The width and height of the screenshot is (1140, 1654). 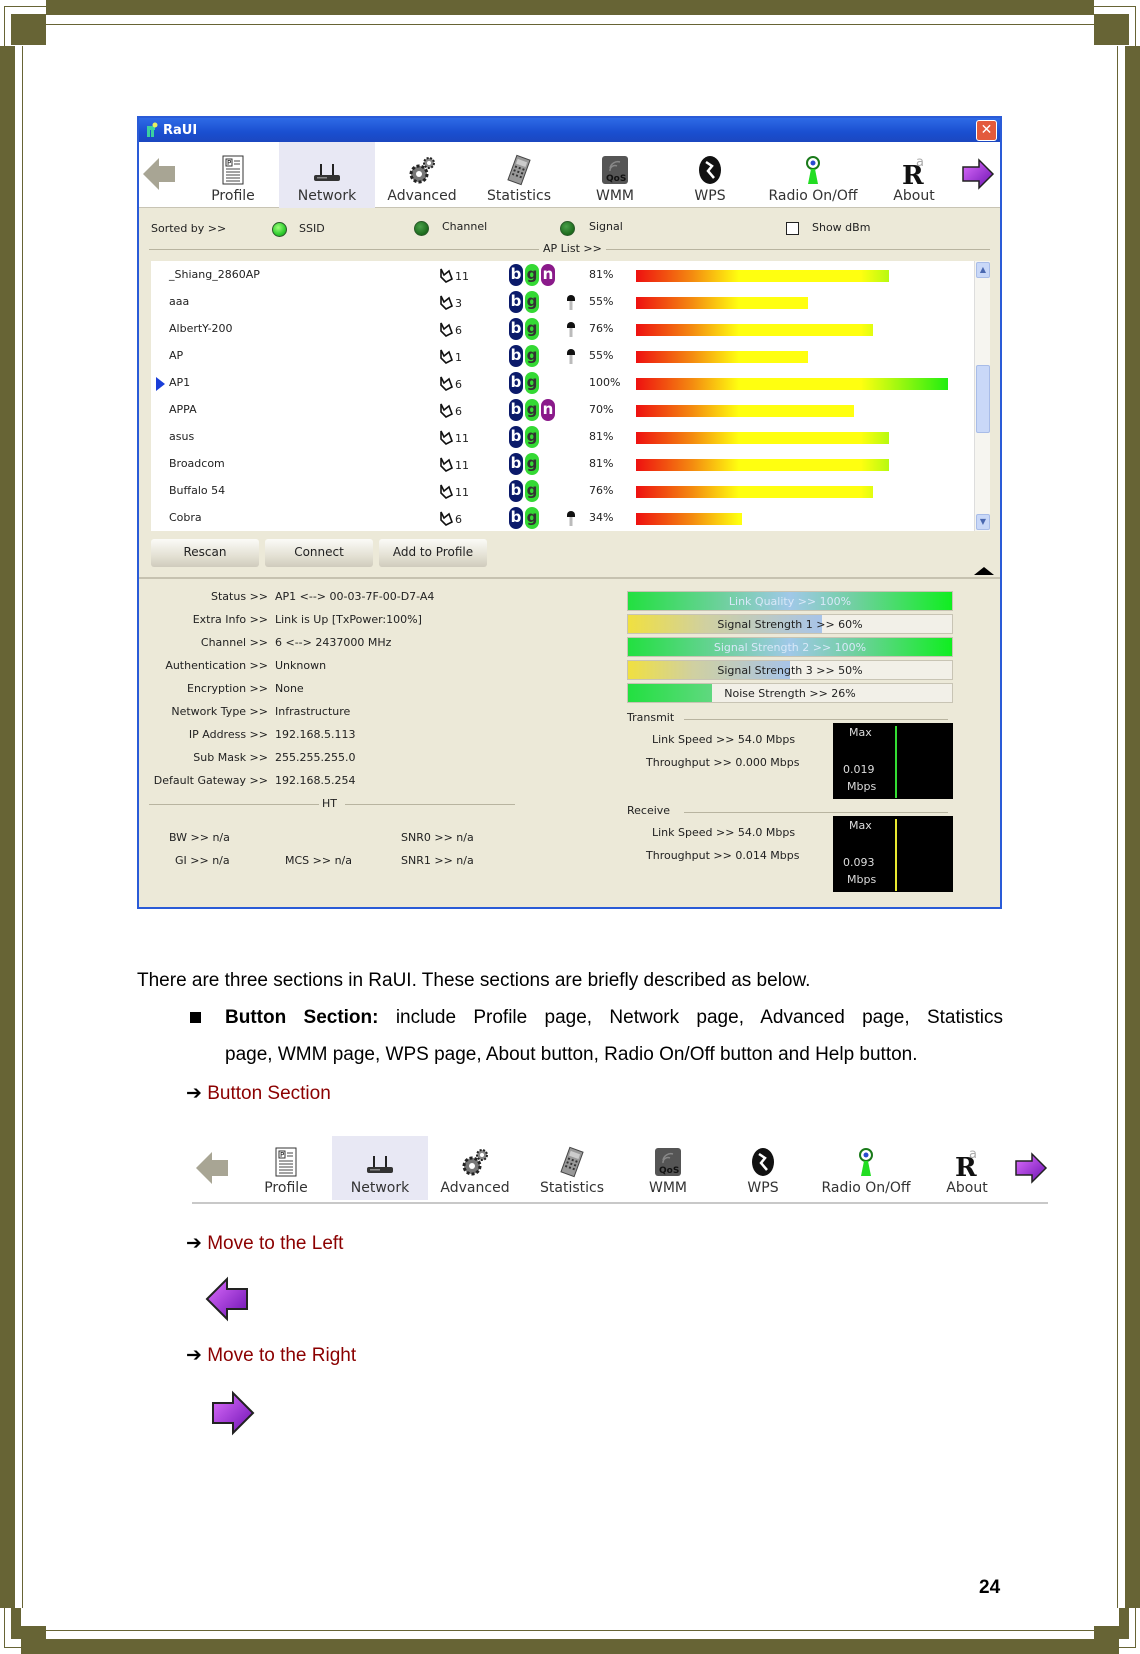 What do you see at coordinates (183, 409) in the screenshot?
I see `ap-ssid: APPA` at bounding box center [183, 409].